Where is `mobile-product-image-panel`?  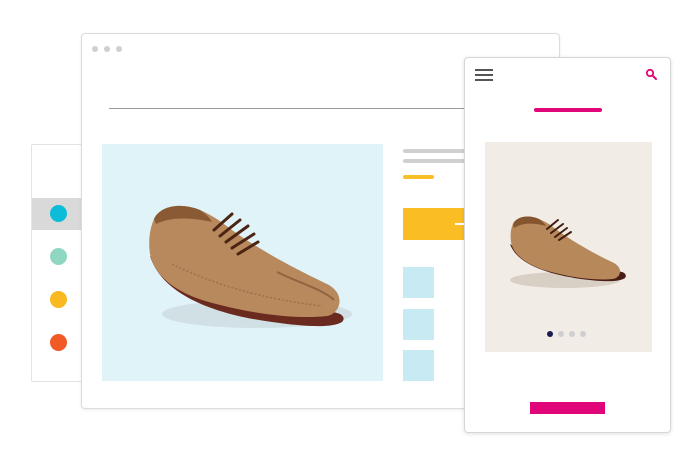
mobile-product-image-panel is located at coordinates (568, 247).